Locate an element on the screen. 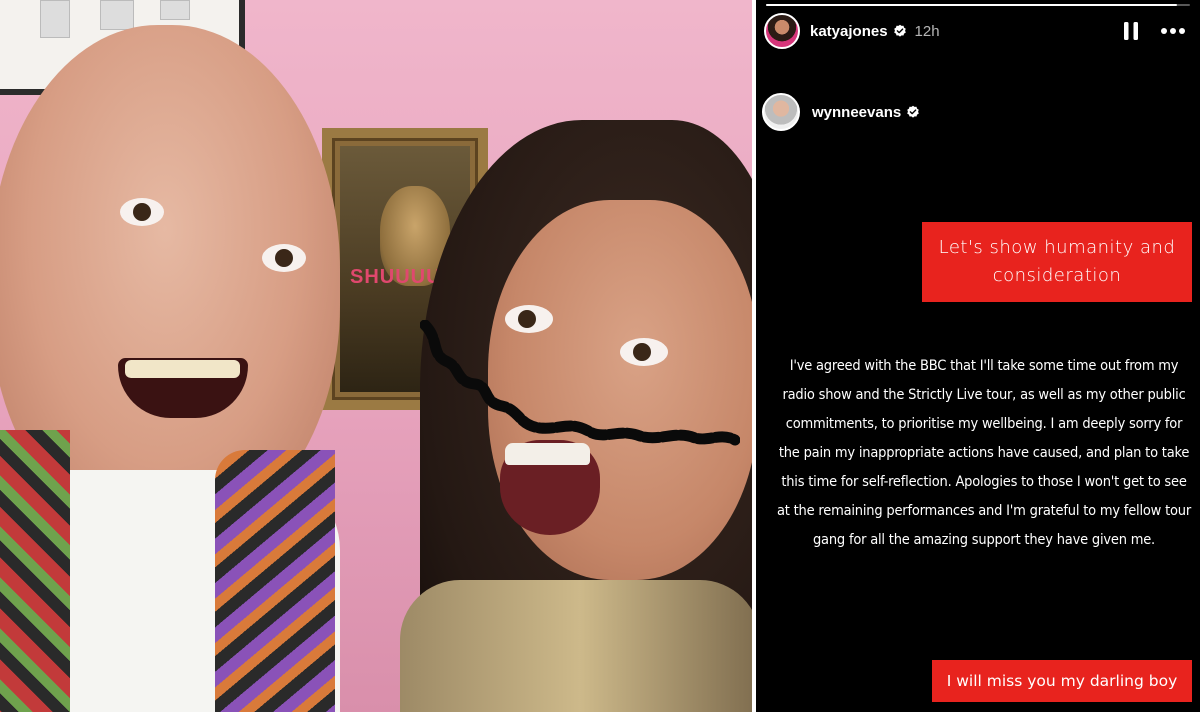  story-progress-fill is located at coordinates (972, 5).